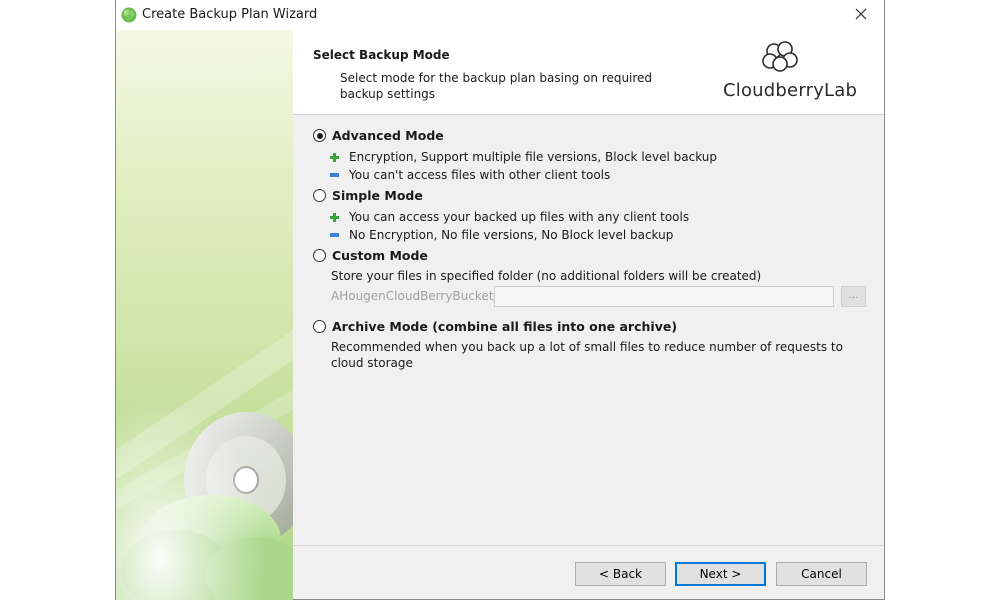 This screenshot has width=1000, height=600. Describe the element at coordinates (720, 574) in the screenshot. I see `next-button: Next >` at that location.